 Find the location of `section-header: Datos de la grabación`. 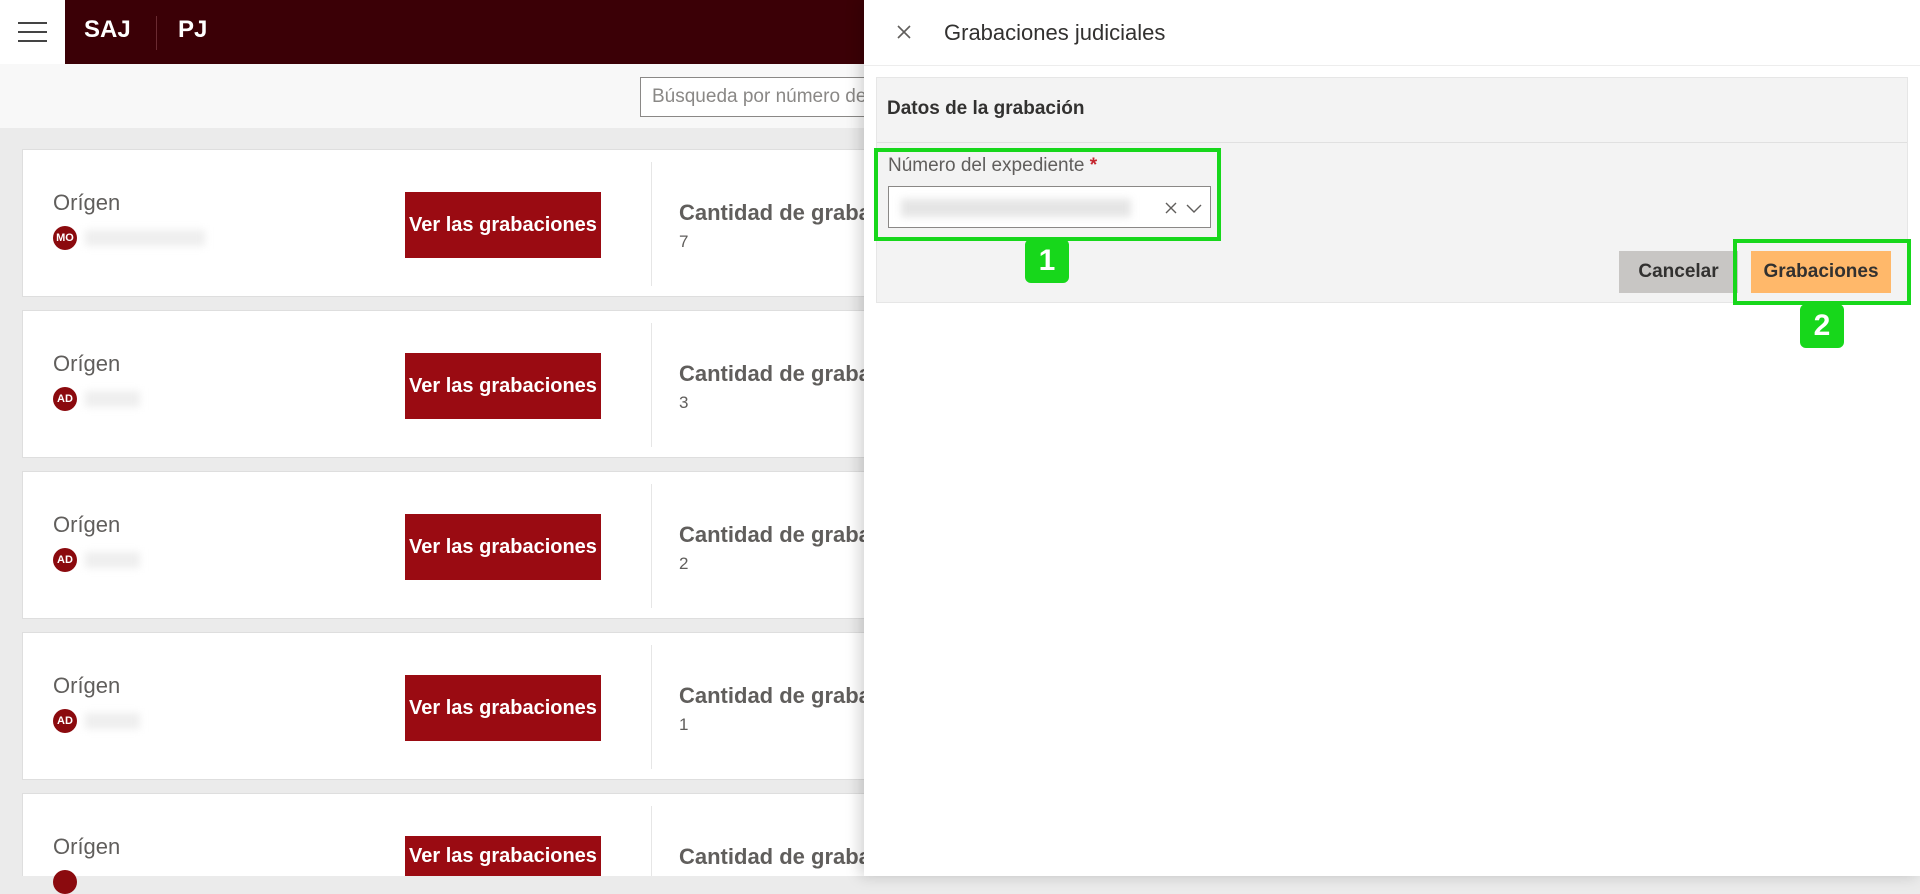

section-header: Datos de la grabación is located at coordinates (1392, 110).